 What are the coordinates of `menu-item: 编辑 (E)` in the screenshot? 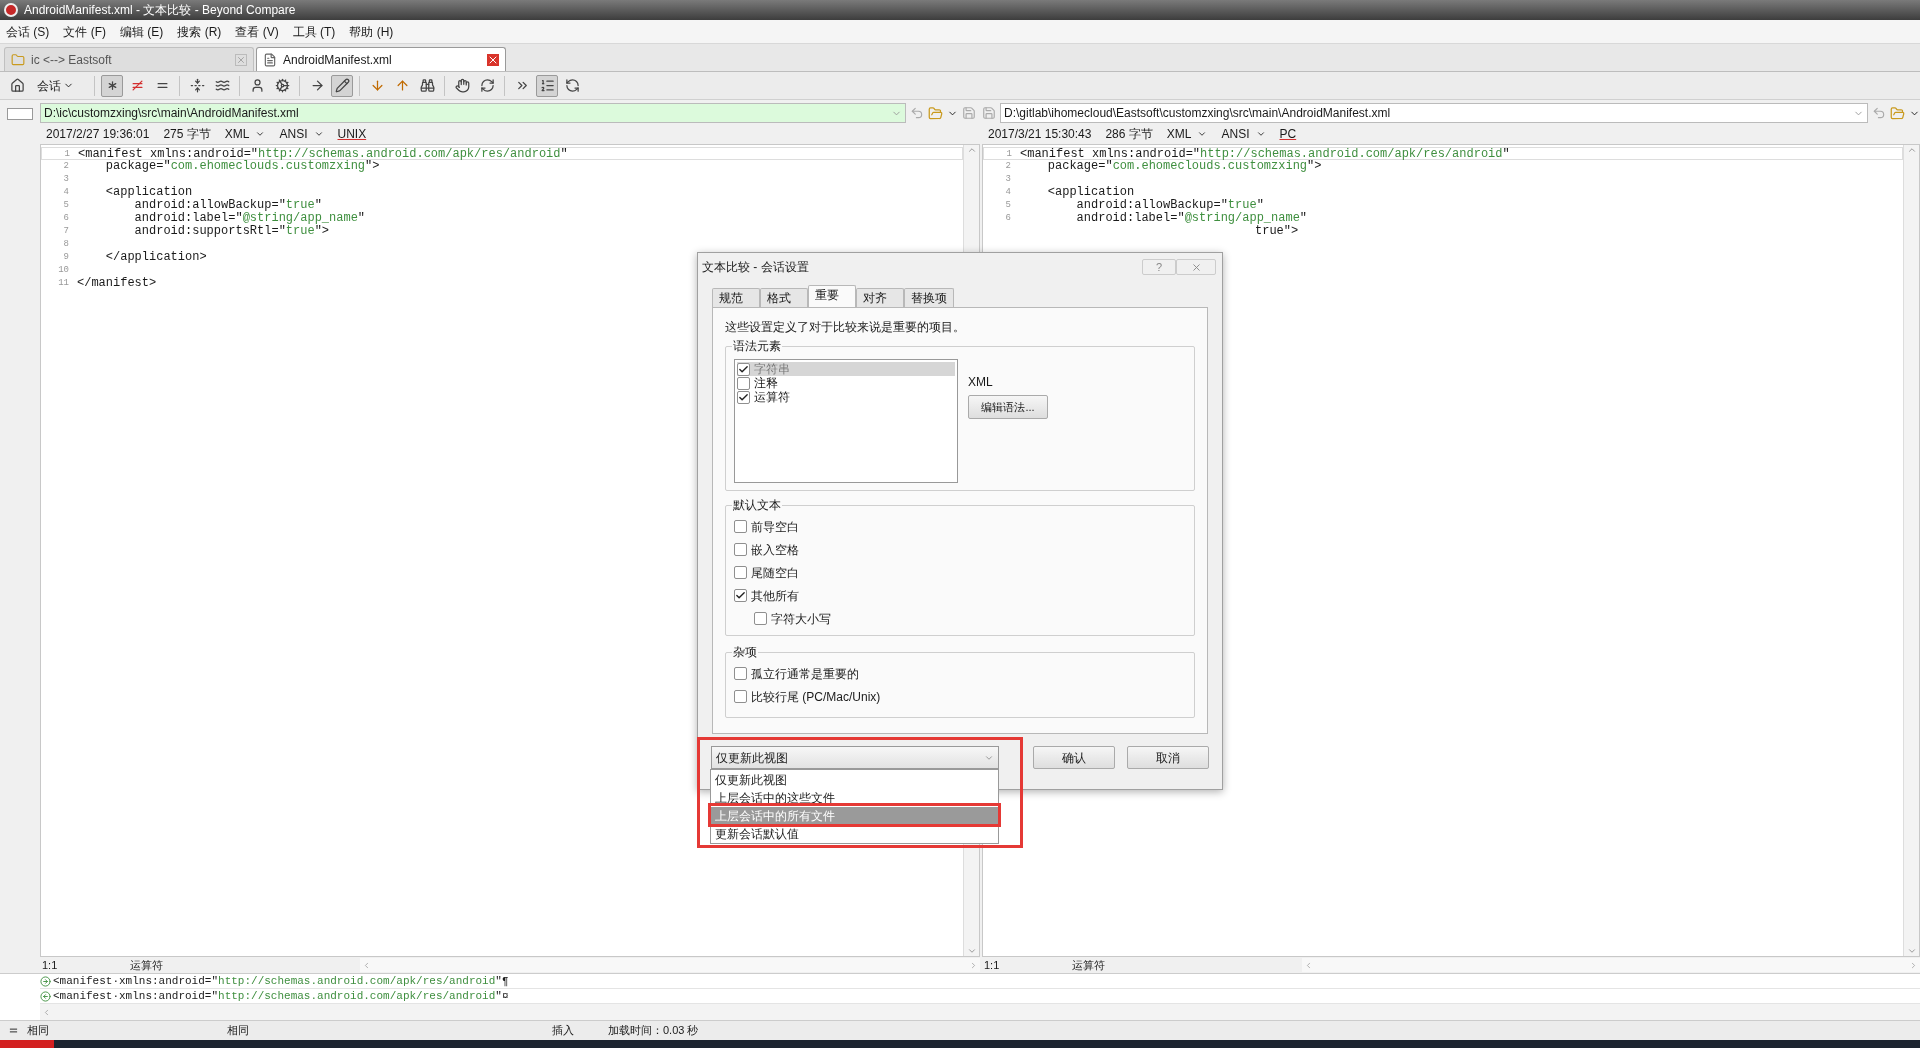 It's located at (142, 31).